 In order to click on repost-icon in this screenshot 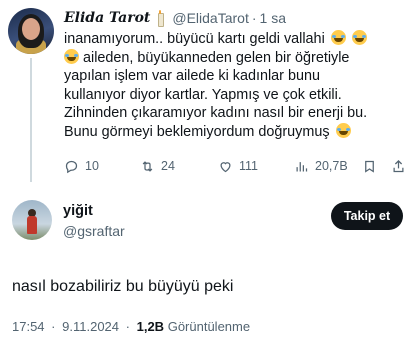, I will do `click(147, 166)`.